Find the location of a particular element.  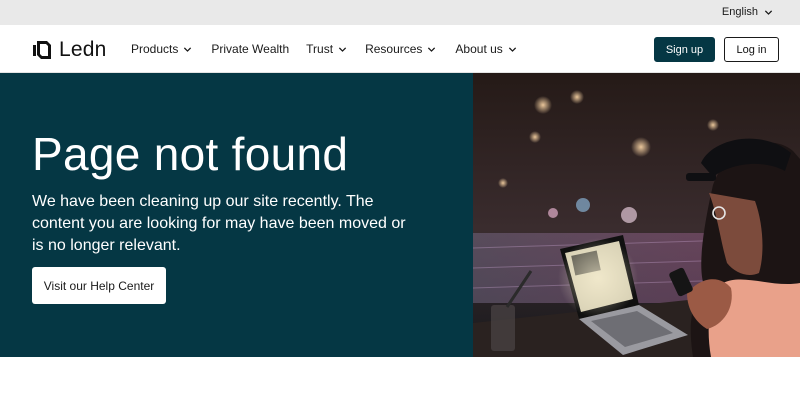

nav-item-resources: Resources is located at coordinates (400, 49).